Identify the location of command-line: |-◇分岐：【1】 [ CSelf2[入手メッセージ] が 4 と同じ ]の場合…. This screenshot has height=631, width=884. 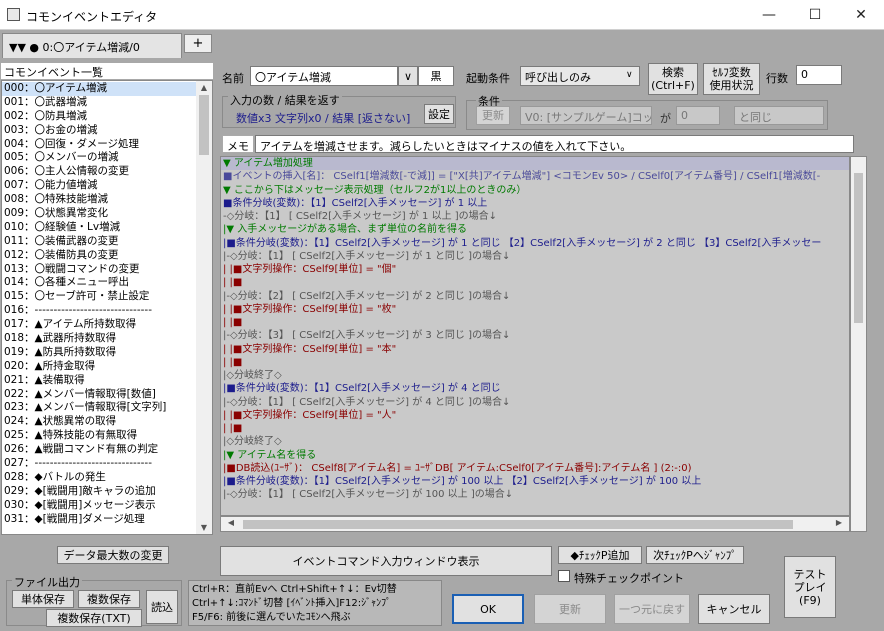
(535, 402).